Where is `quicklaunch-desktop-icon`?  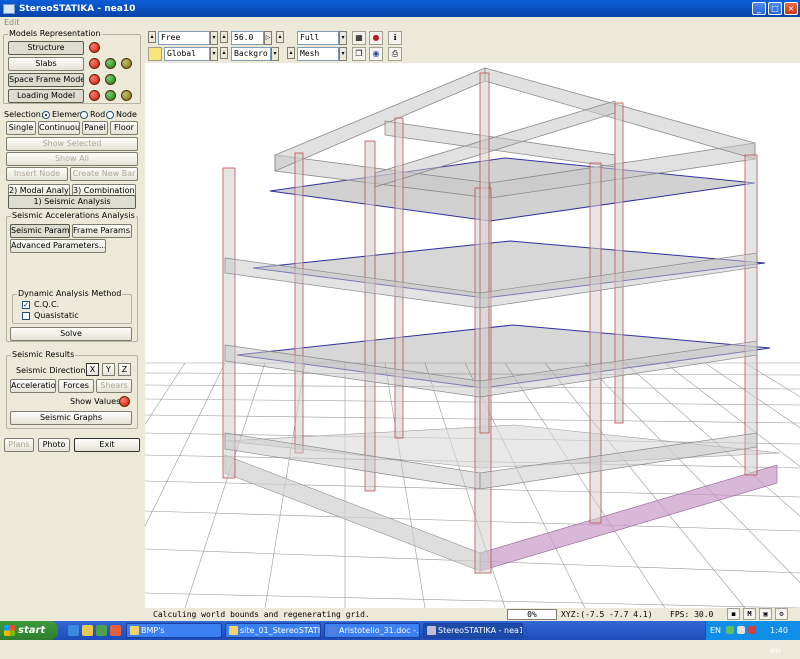 quicklaunch-desktop-icon is located at coordinates (101, 630).